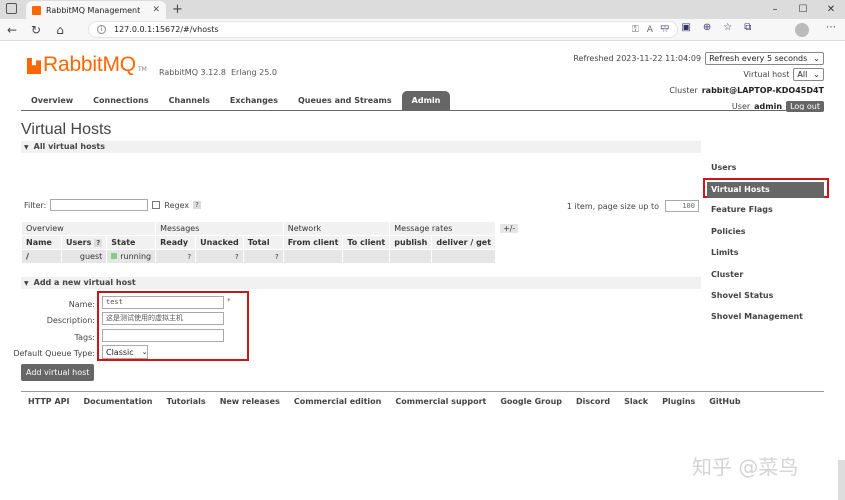 The height and width of the screenshot is (500, 845). Describe the element at coordinates (219, 228) in the screenshot. I see `group-messages: Messages` at that location.